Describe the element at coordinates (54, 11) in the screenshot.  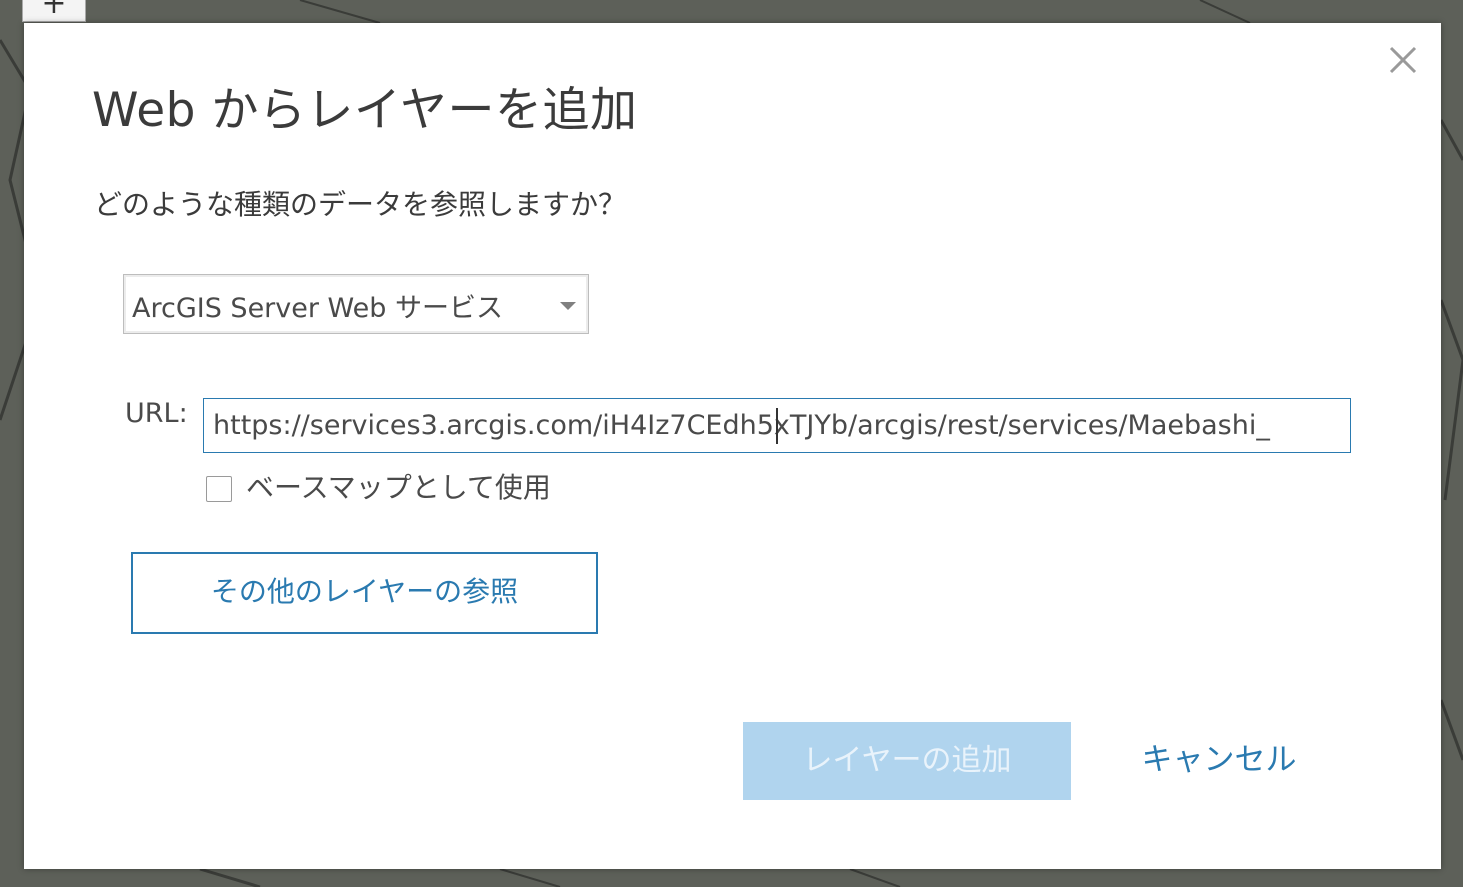
I see `zoom-in-button: +` at that location.